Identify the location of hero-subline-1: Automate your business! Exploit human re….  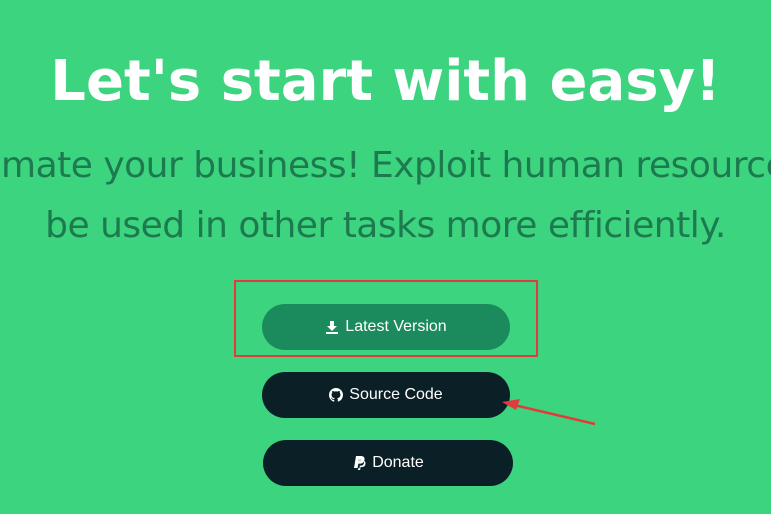
(385, 165).